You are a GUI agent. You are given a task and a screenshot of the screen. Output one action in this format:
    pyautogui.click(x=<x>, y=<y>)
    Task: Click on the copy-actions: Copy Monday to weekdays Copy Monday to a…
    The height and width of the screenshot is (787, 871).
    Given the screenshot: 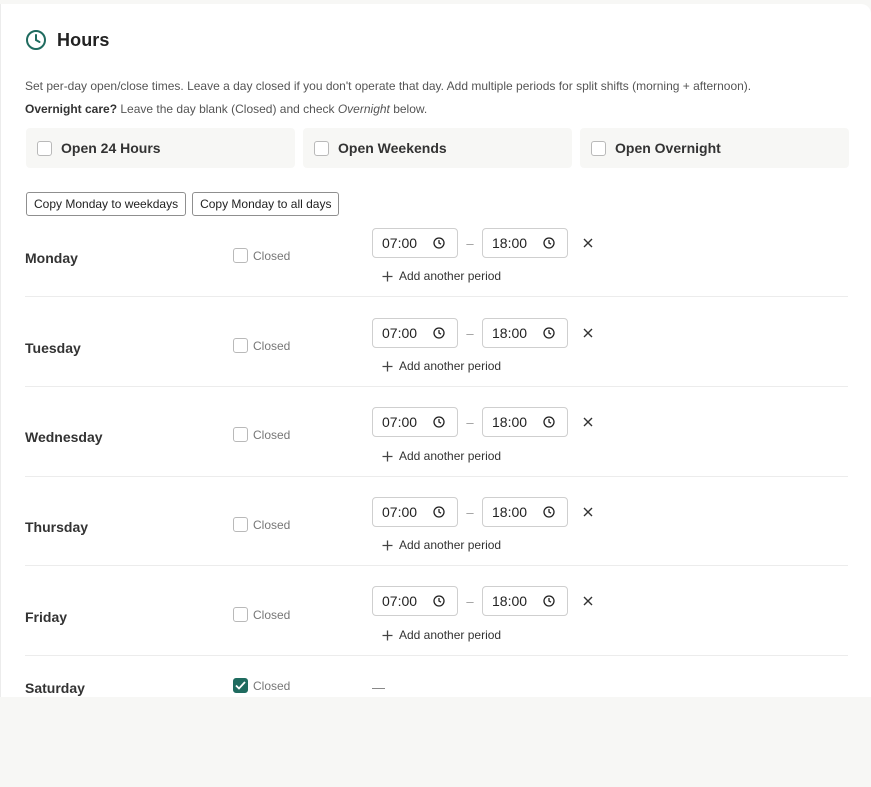 What is the action you would take?
    pyautogui.click(x=183, y=204)
    